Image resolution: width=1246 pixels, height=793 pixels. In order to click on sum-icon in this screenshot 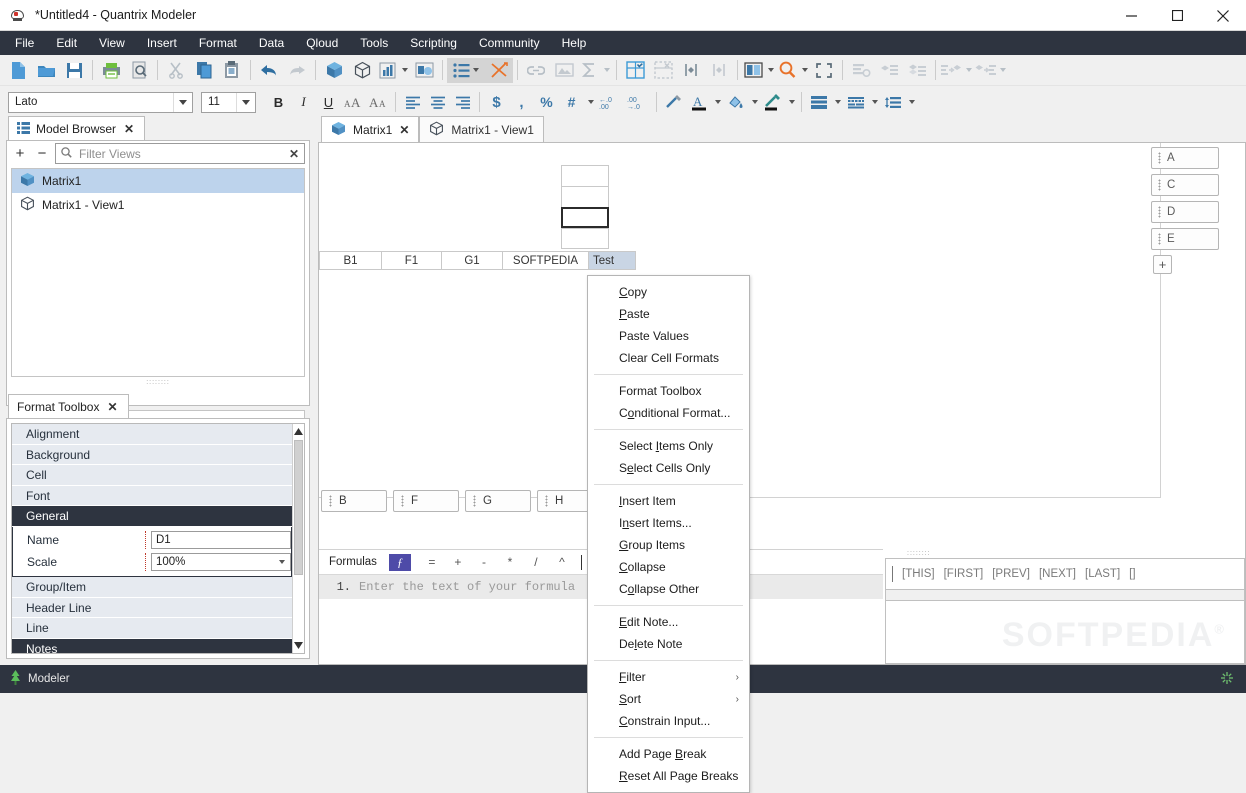, I will do `click(589, 70)`.